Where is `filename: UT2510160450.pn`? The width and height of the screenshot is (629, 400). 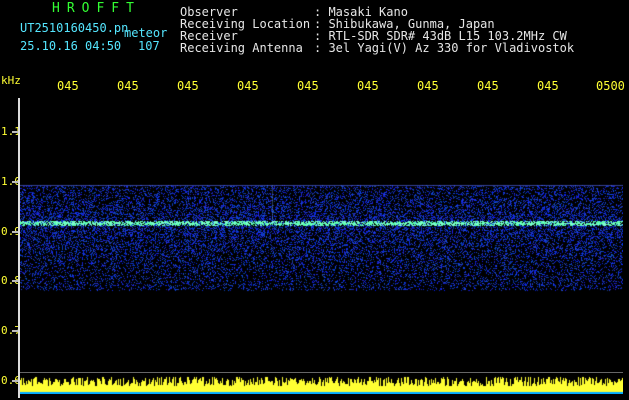 filename: UT2510160450.pn is located at coordinates (74, 28).